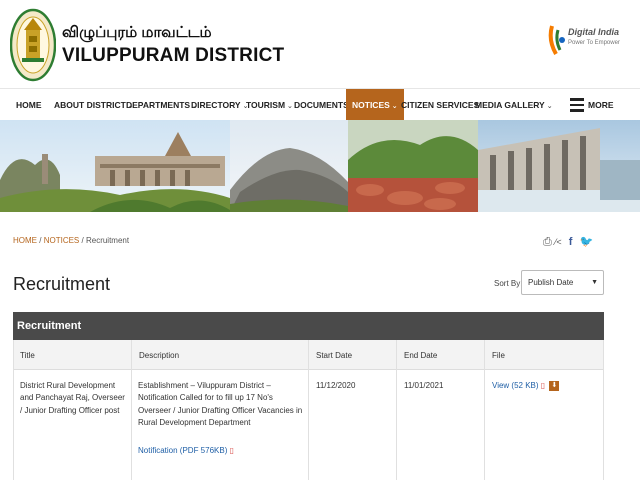 This screenshot has width=640, height=480. I want to click on nav-departments: DEPARTMENTS ⌄, so click(162, 105).